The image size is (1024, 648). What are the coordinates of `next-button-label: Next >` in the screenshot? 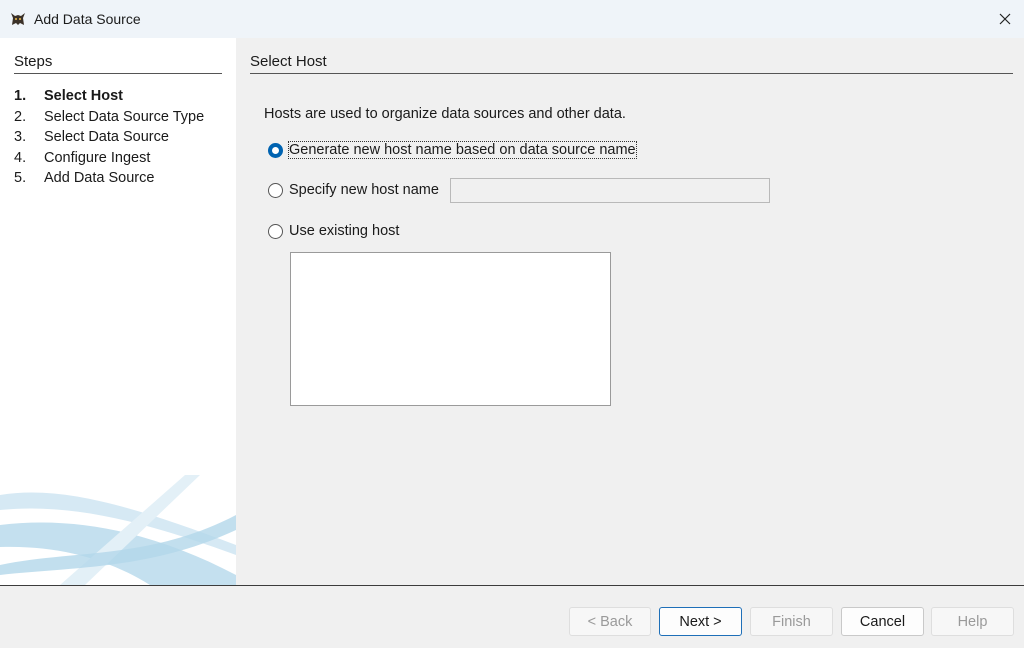 It's located at (700, 621).